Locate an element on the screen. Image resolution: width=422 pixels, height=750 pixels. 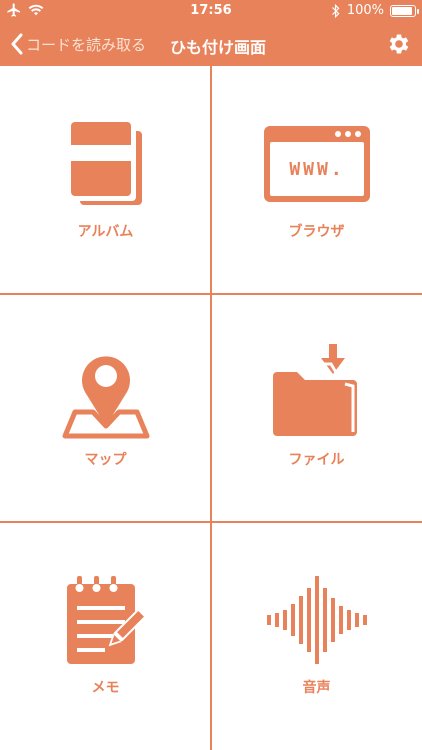
settings-button is located at coordinates (399, 44).